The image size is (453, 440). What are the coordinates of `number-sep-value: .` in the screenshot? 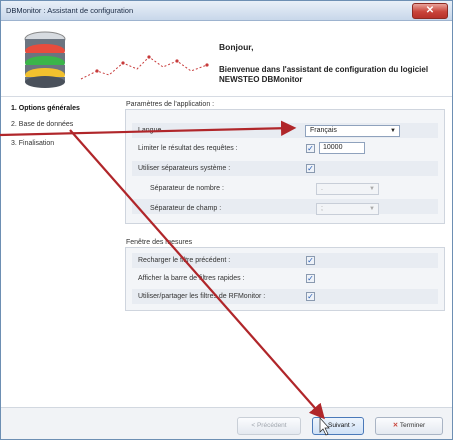 It's located at (322, 188).